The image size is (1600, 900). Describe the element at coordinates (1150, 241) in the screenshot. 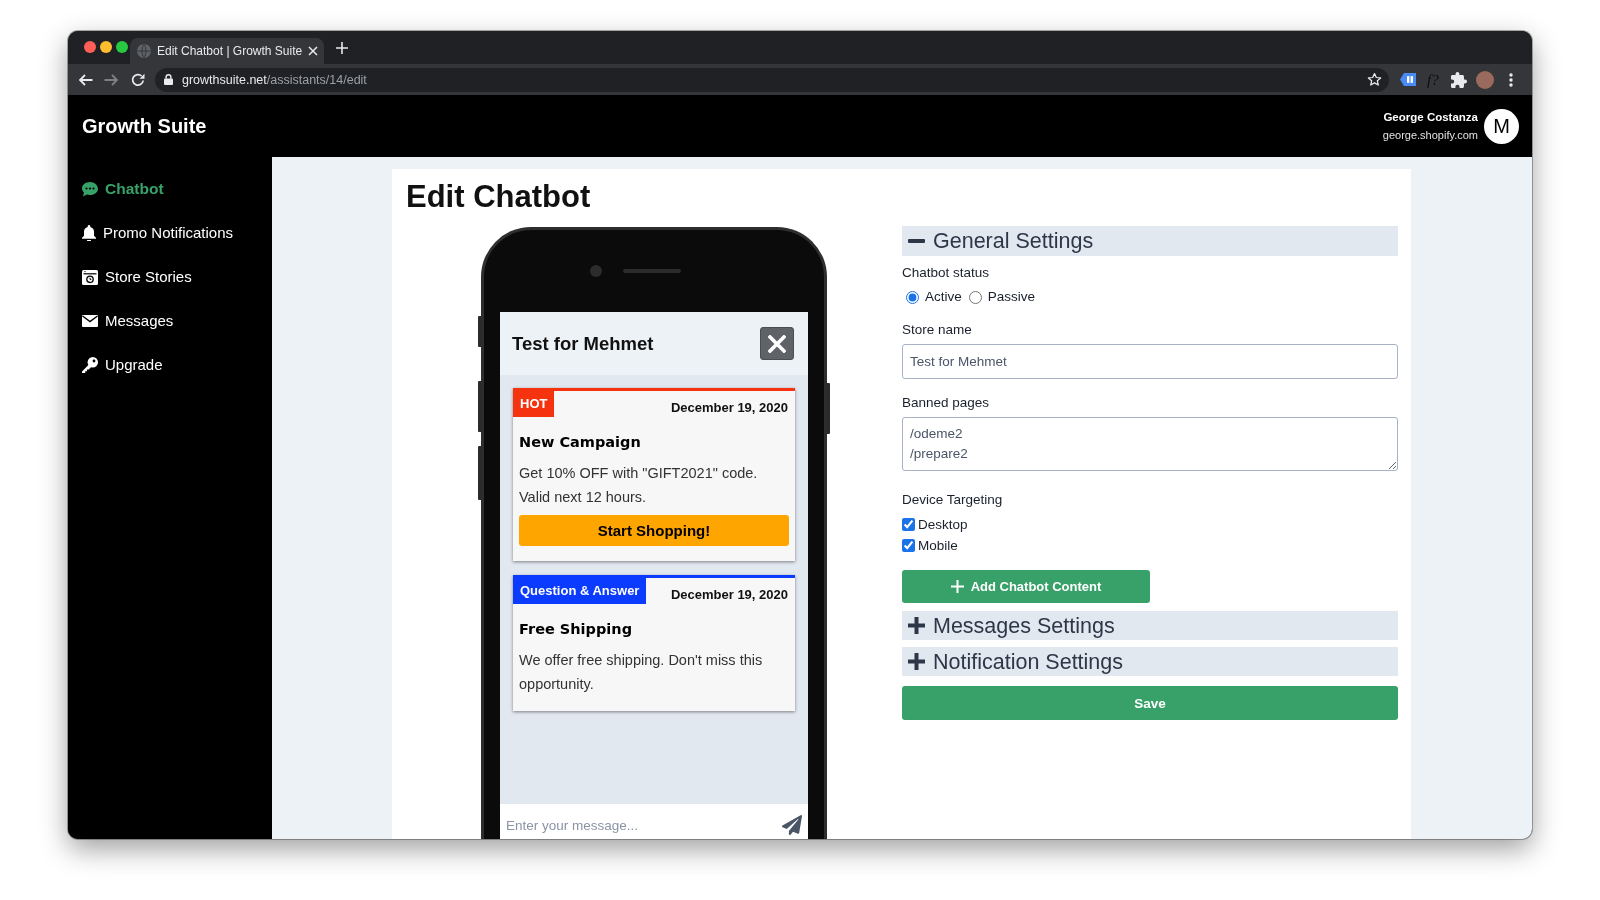

I see `accordion-header: General Settings` at that location.